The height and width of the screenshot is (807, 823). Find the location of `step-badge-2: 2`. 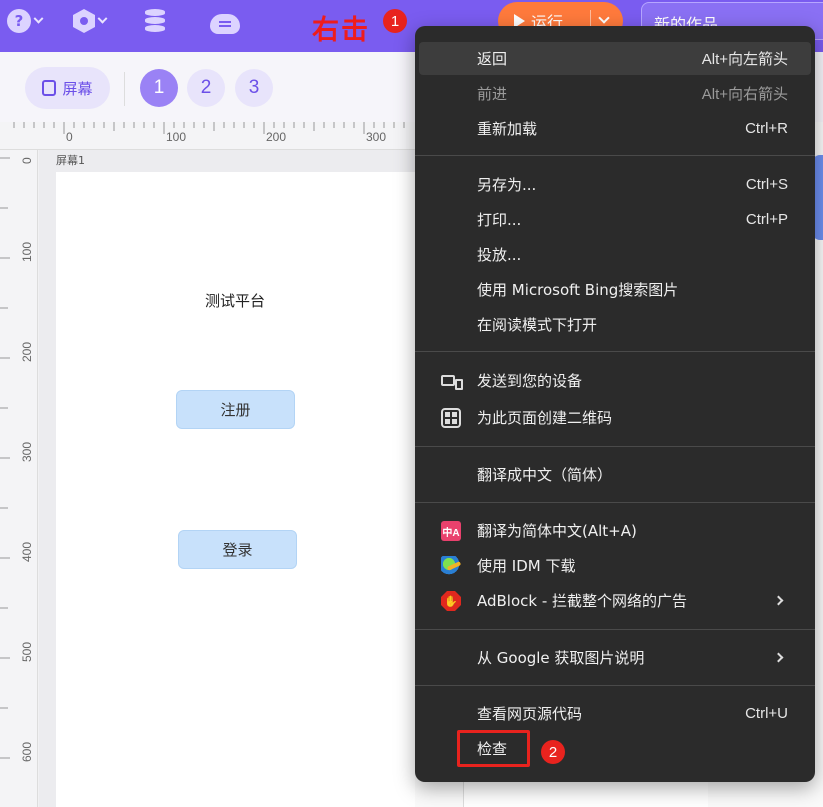

step-badge-2: 2 is located at coordinates (553, 752).